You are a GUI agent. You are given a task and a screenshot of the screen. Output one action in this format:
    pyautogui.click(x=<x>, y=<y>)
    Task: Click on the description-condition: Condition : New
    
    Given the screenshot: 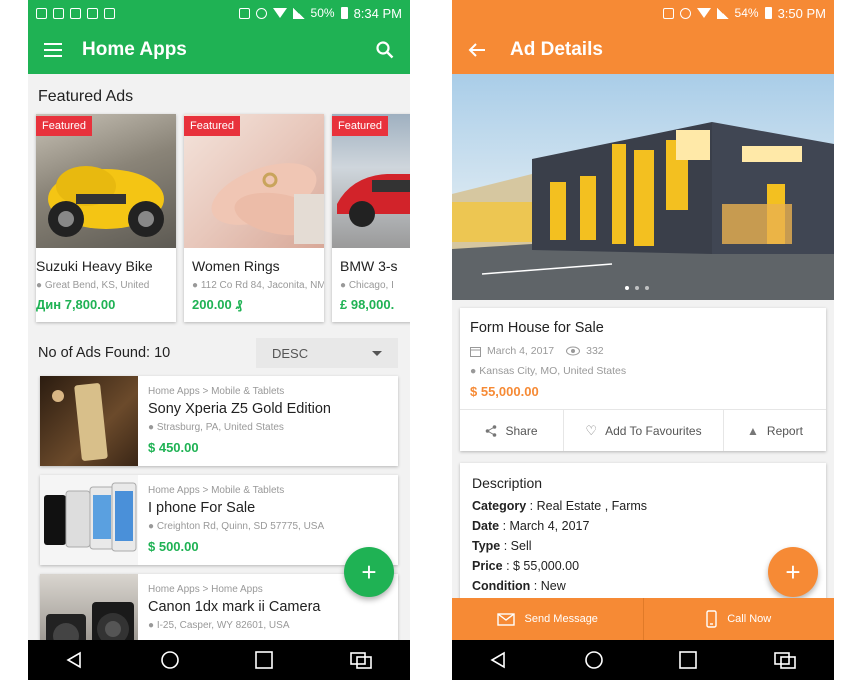 What is the action you would take?
    pyautogui.click(x=519, y=586)
    